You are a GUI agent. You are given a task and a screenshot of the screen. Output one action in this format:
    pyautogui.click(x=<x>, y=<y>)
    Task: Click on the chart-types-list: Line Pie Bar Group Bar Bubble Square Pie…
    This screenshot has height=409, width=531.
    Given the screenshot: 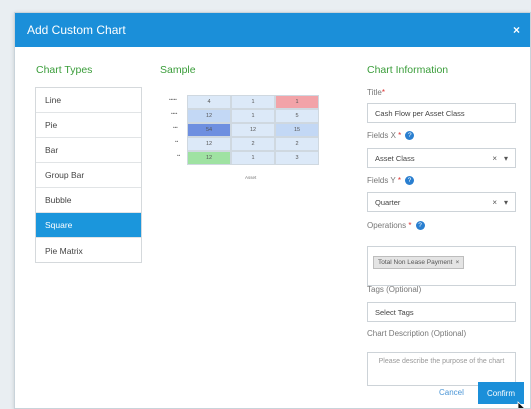 What is the action you would take?
    pyautogui.click(x=88, y=175)
    